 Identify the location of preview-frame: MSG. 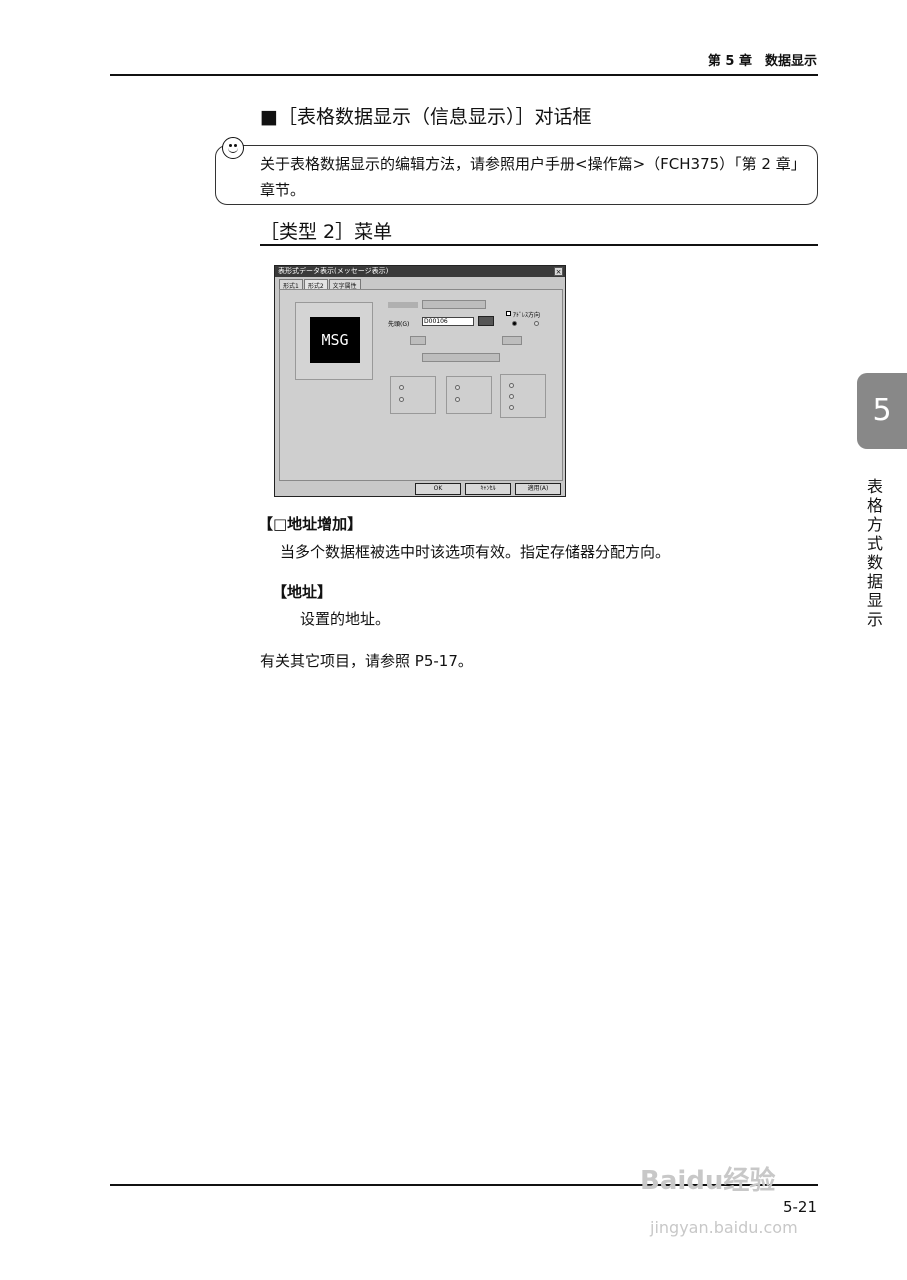
(334, 341).